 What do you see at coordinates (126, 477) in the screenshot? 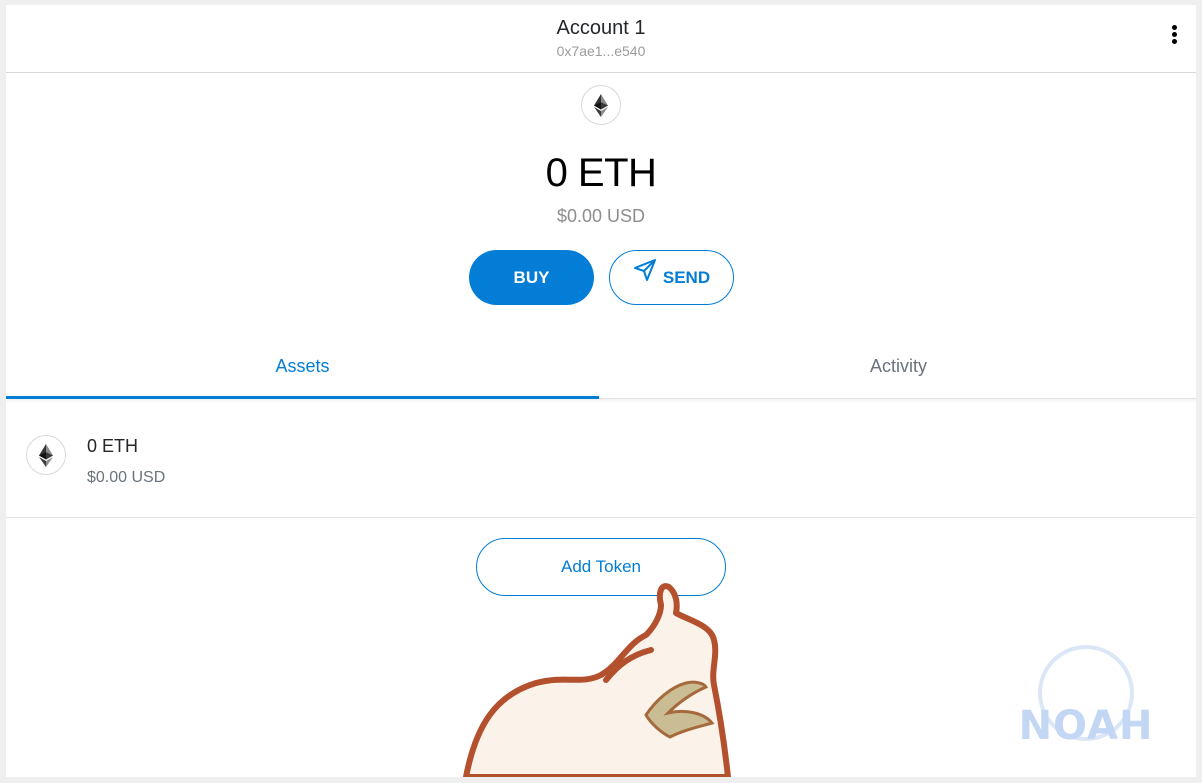
I see `asset-fiat-value: $0.00 USD` at bounding box center [126, 477].